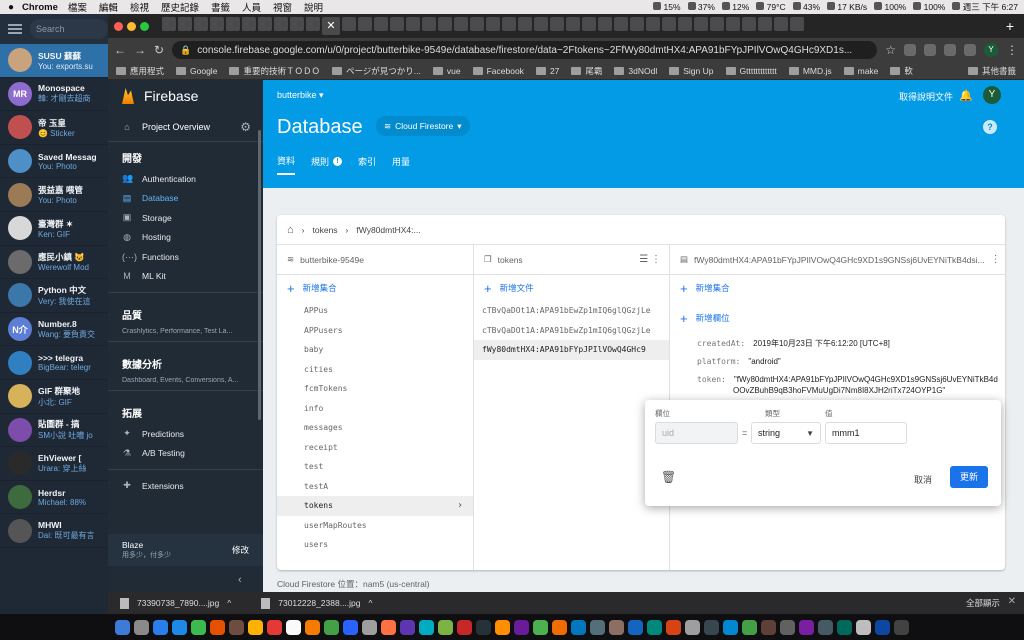  I want to click on menu-item: 說明, so click(313, 8).